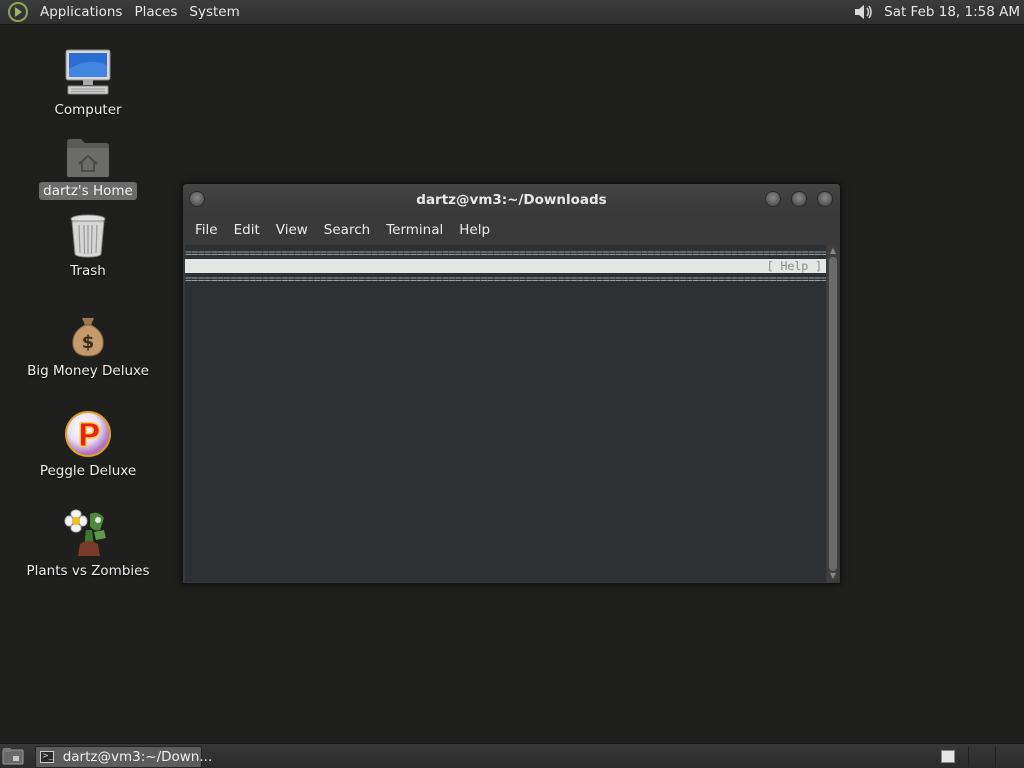  What do you see at coordinates (505, 266) in the screenshot?
I see `terminal-status-bar: [ Help ]` at bounding box center [505, 266].